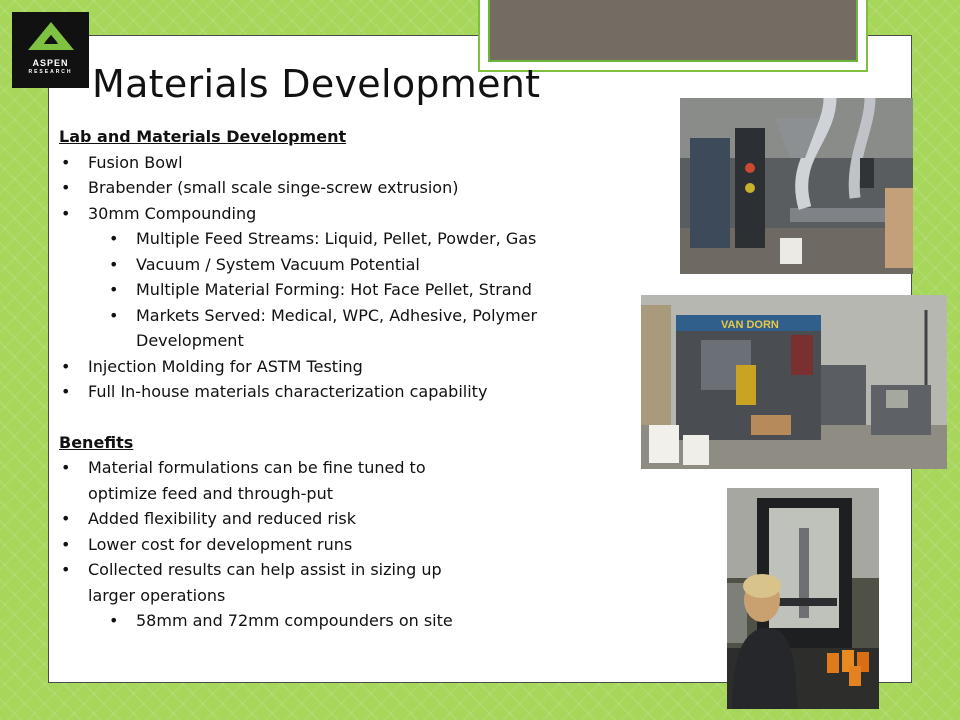  What do you see at coordinates (339, 214) in the screenshot?
I see `list-item: 30mm Compounding` at bounding box center [339, 214].